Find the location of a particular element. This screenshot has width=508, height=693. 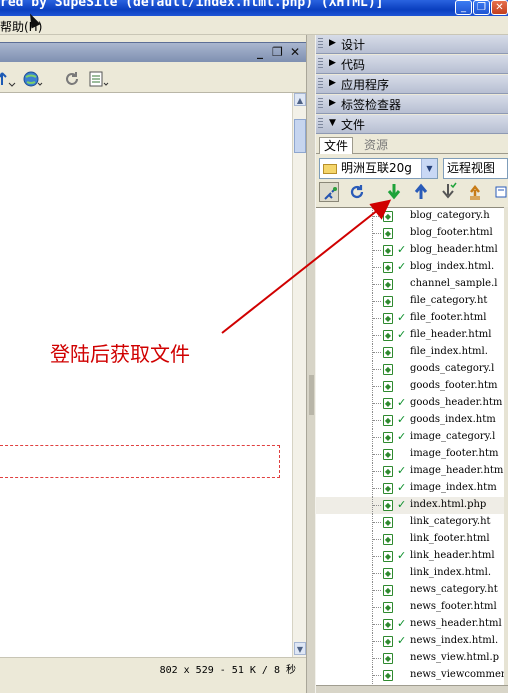

annotation-text: 登陆后获取文件 is located at coordinates (120, 354).